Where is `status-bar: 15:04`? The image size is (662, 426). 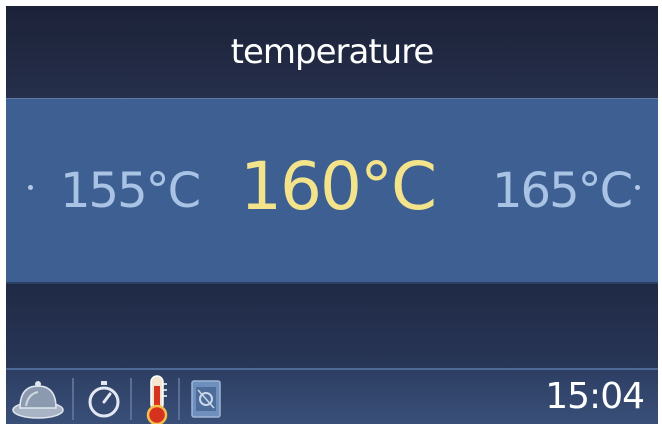 status-bar: 15:04 is located at coordinates (332, 396).